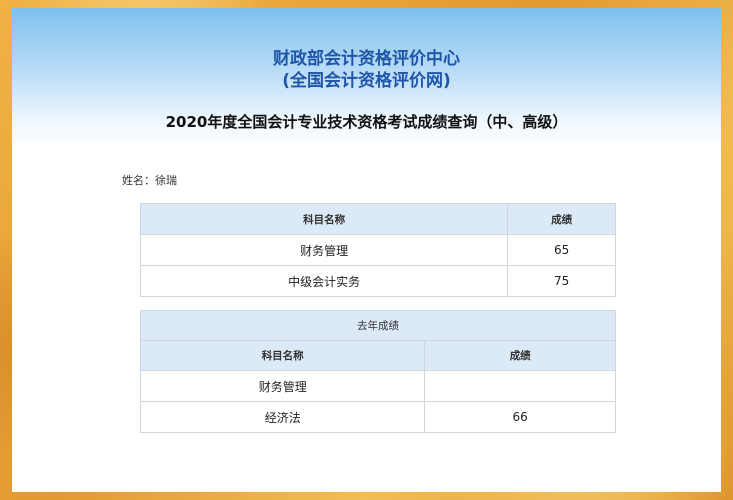 Image resolution: width=733 pixels, height=500 pixels. I want to click on org-subtitle: (全国会计资格评价网), so click(366, 81).